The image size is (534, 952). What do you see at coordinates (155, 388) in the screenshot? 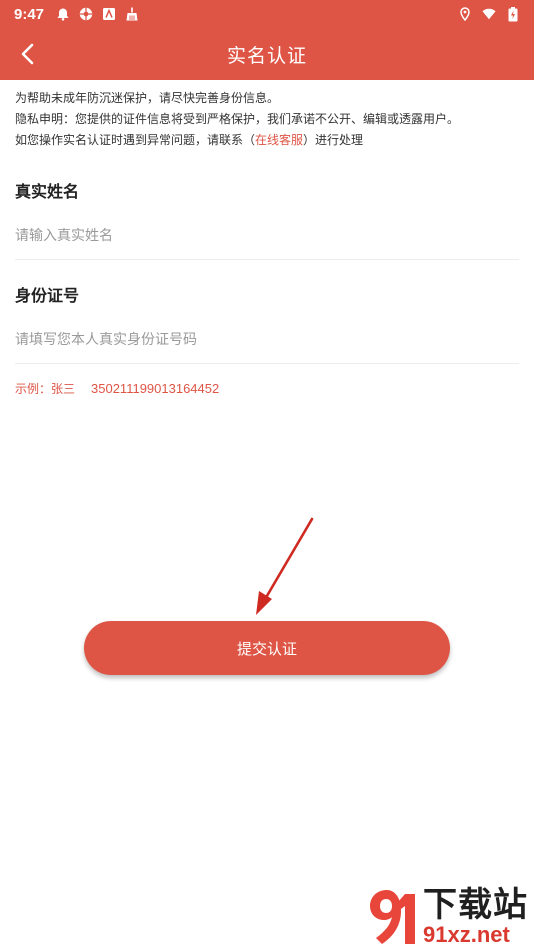
I see `example-id-number: 350211199013164452` at bounding box center [155, 388].